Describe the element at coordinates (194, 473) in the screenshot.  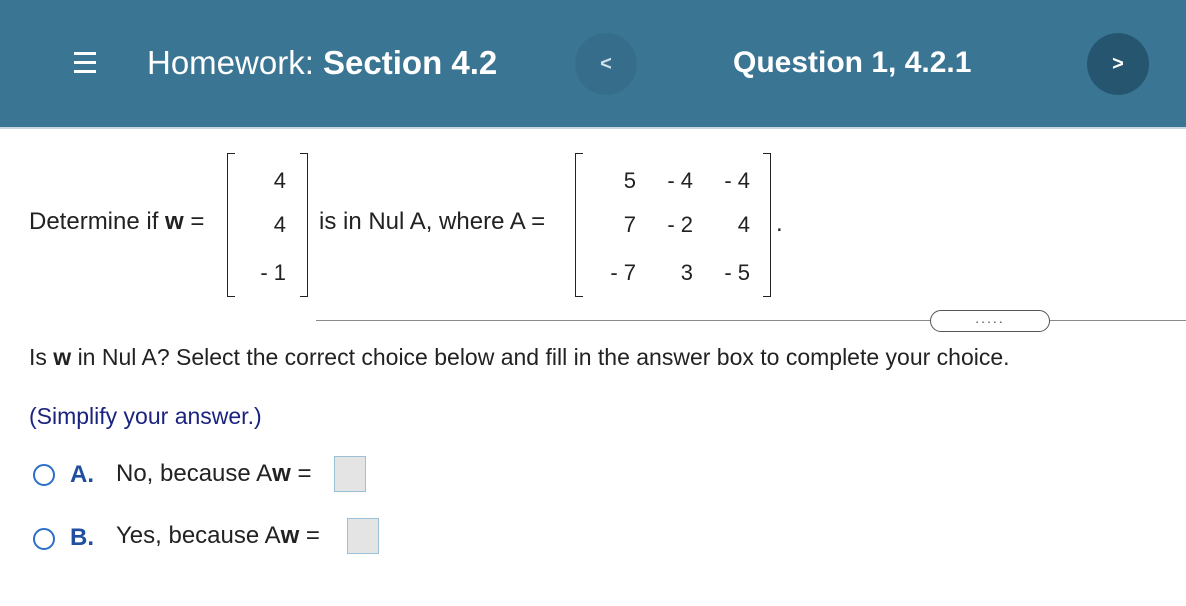
I see `option-a-label: No, because A` at that location.